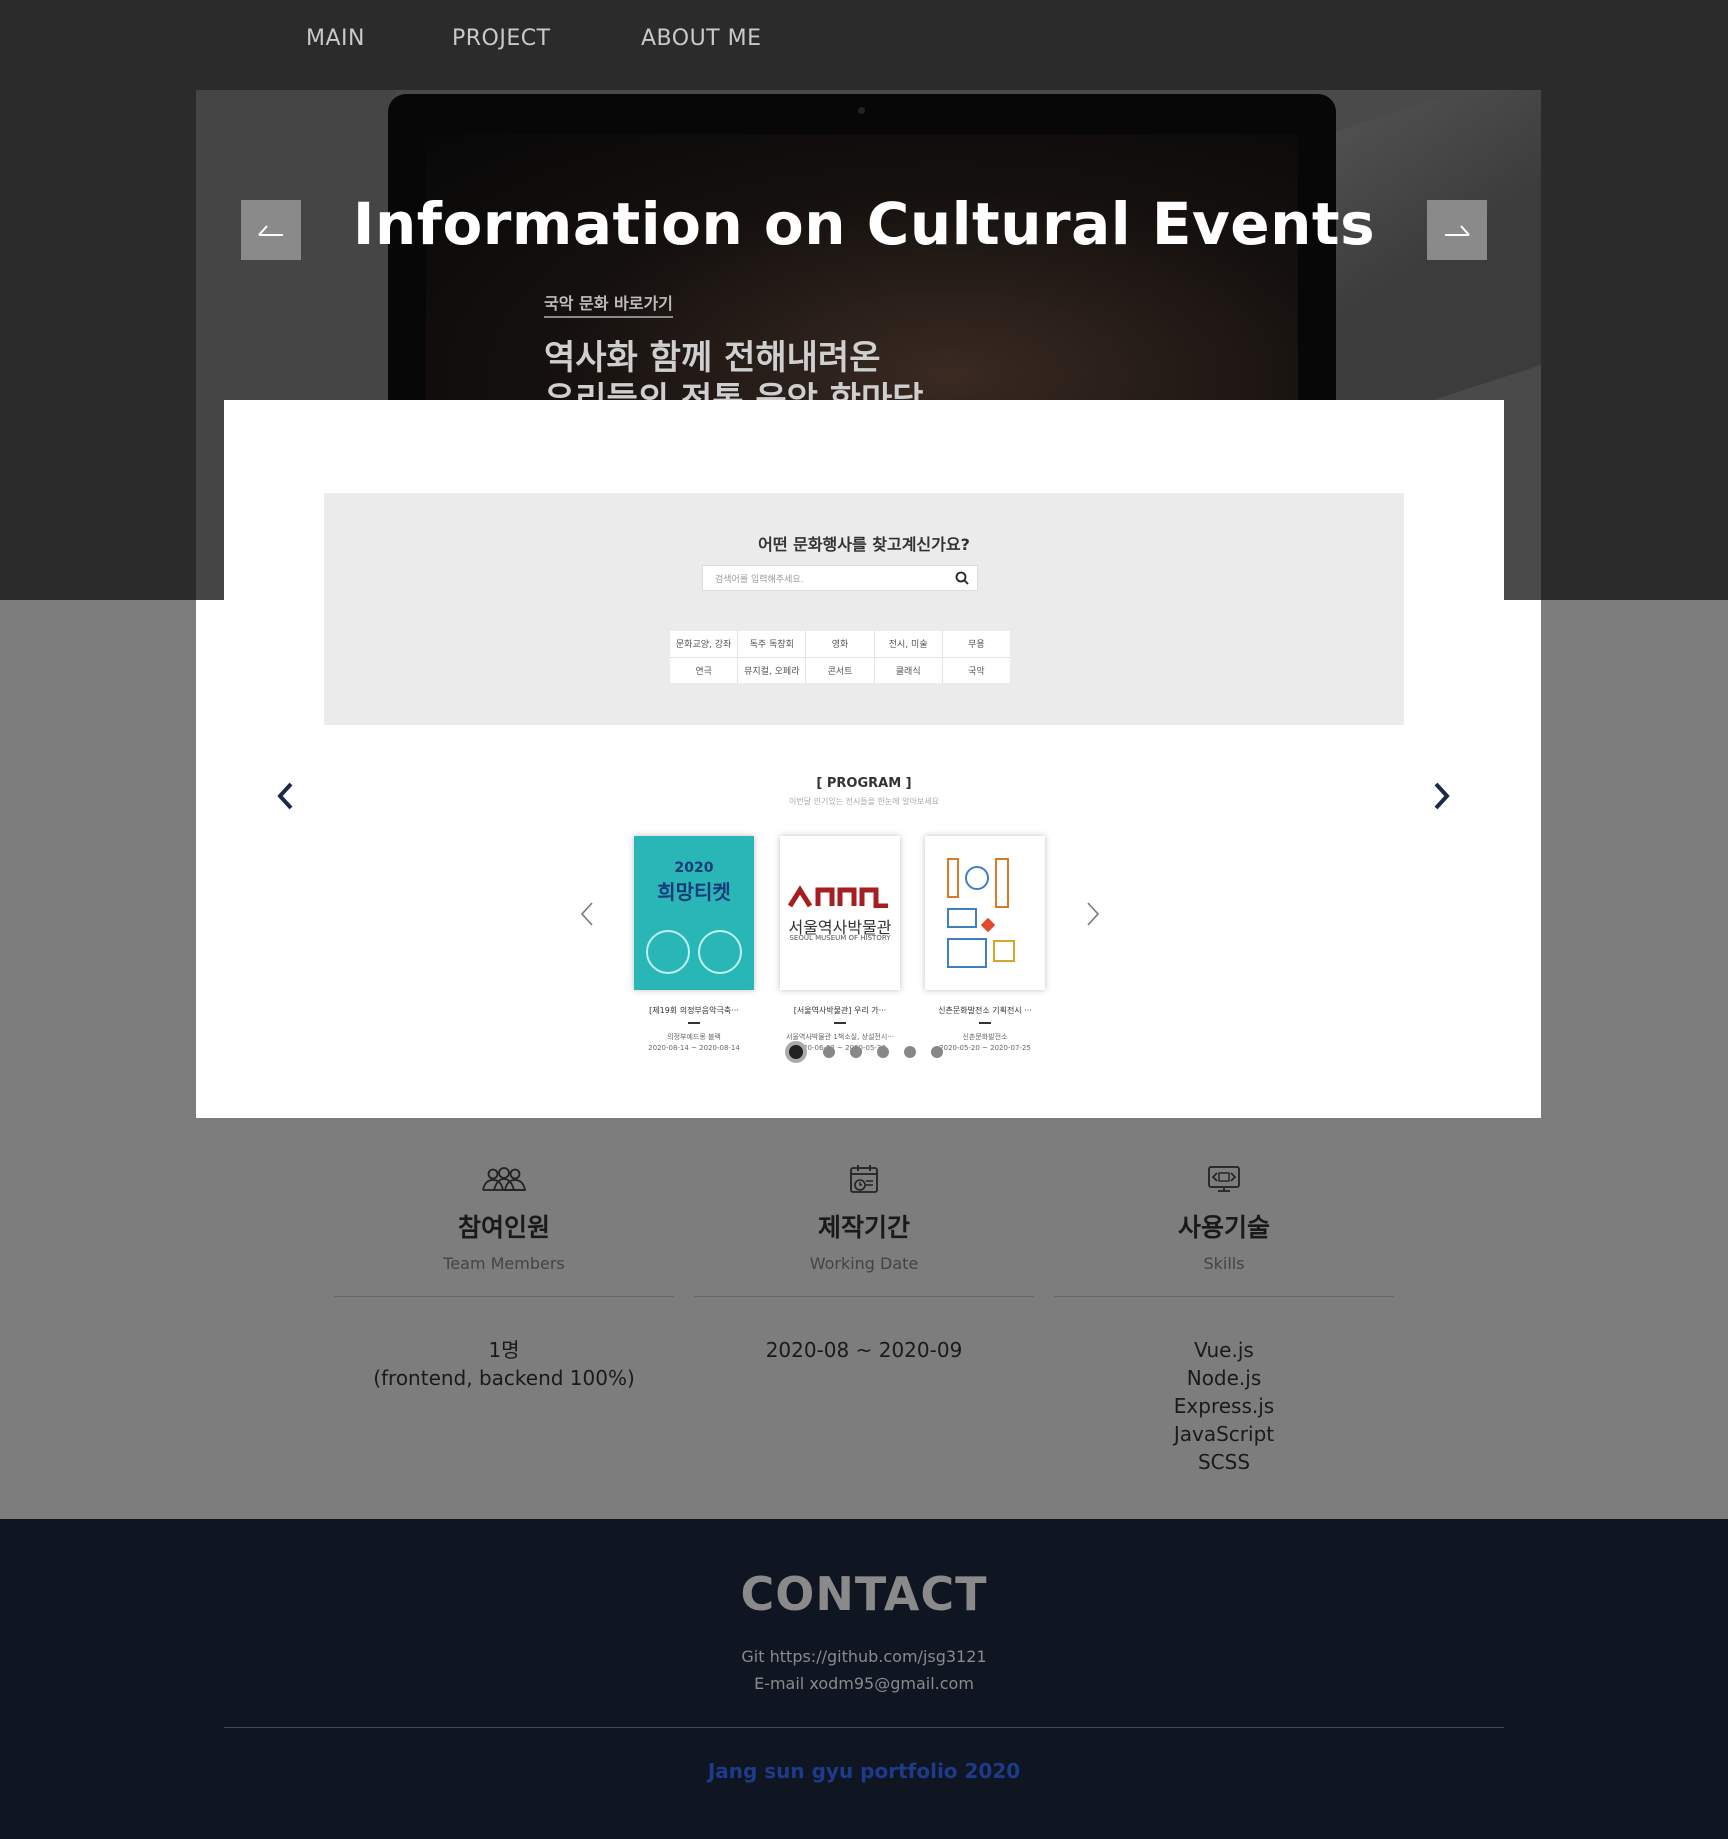  Describe the element at coordinates (694, 1048) in the screenshot. I see `poster-dates: 2020-08-14 ~ 2020-08-14` at that location.